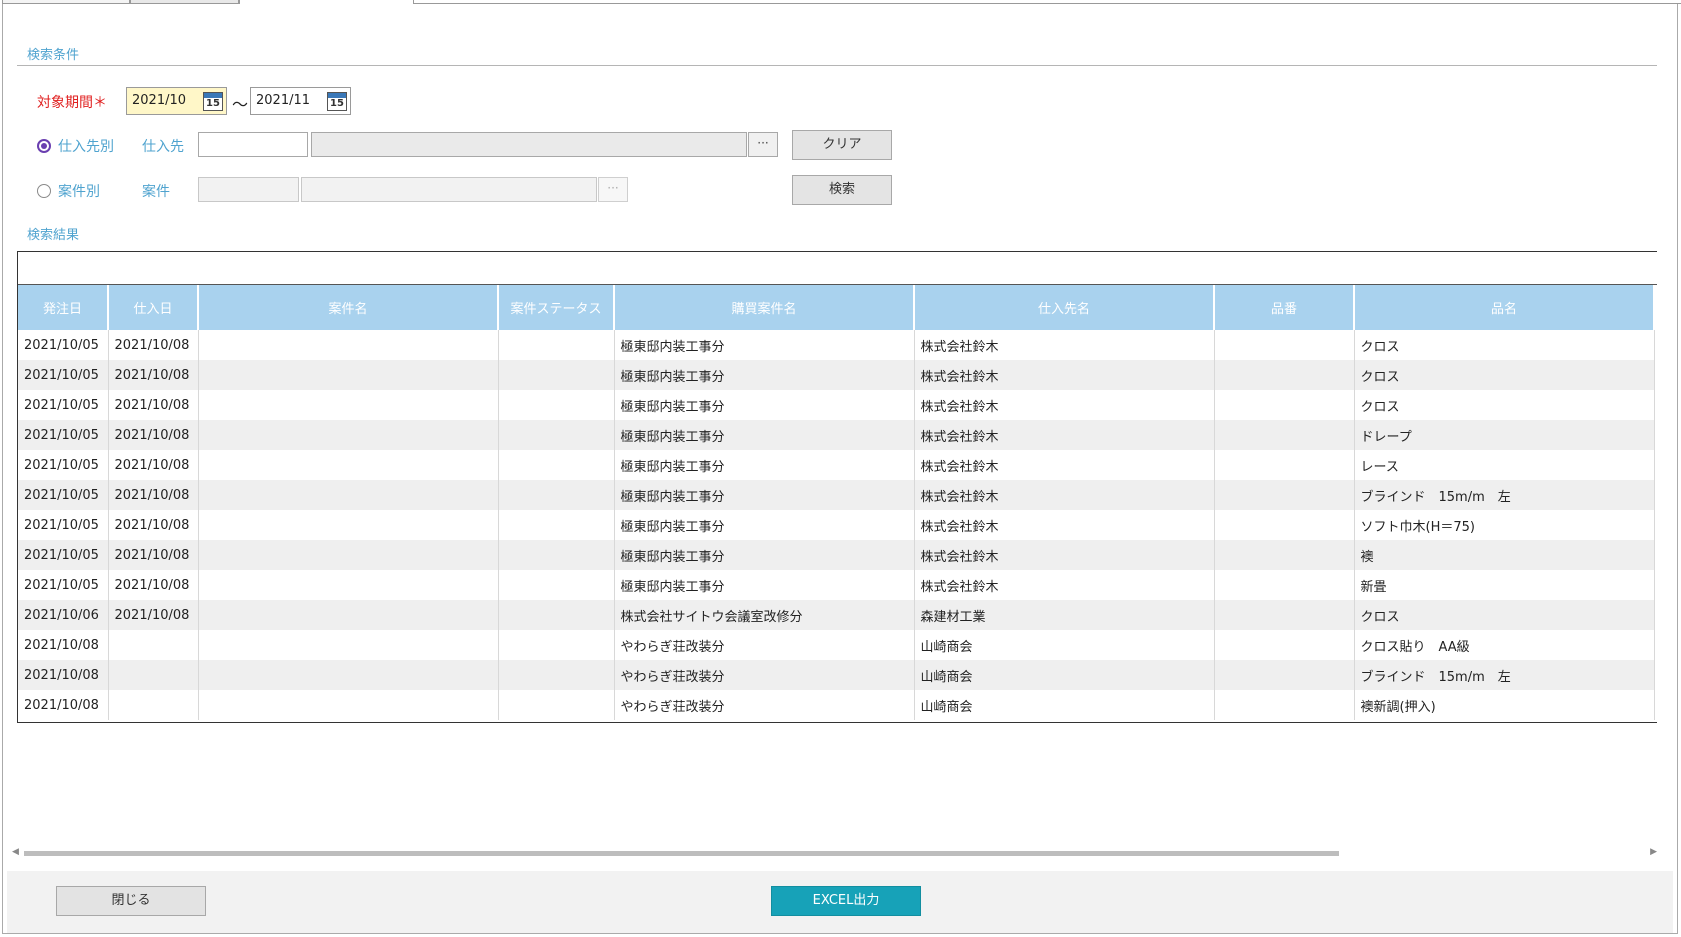 The image size is (1681, 937). What do you see at coordinates (253, 144) in the screenshot?
I see `supplier-code-input` at bounding box center [253, 144].